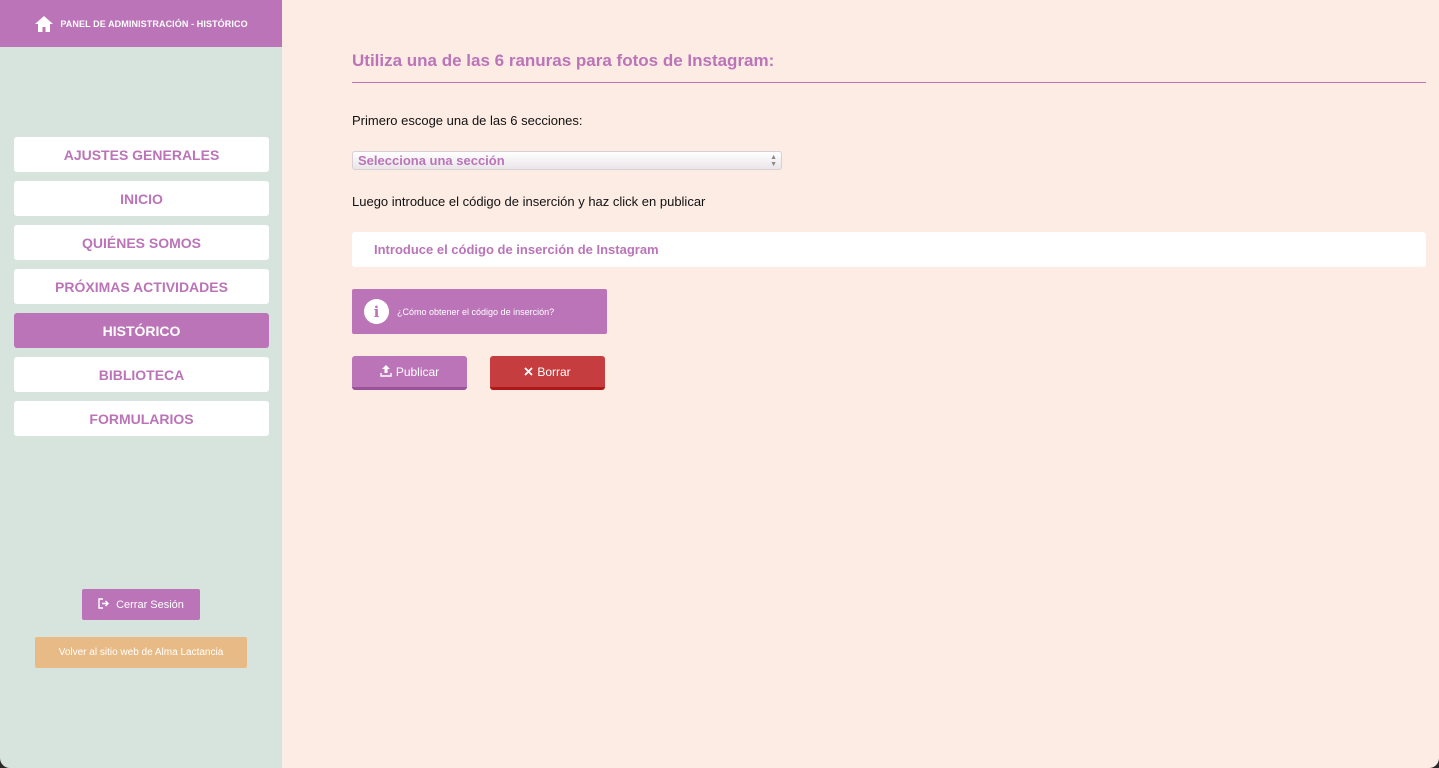 This screenshot has width=1439, height=768. What do you see at coordinates (467, 120) in the screenshot?
I see `step1-label: Primero escoge una de las 6 secciones:` at bounding box center [467, 120].